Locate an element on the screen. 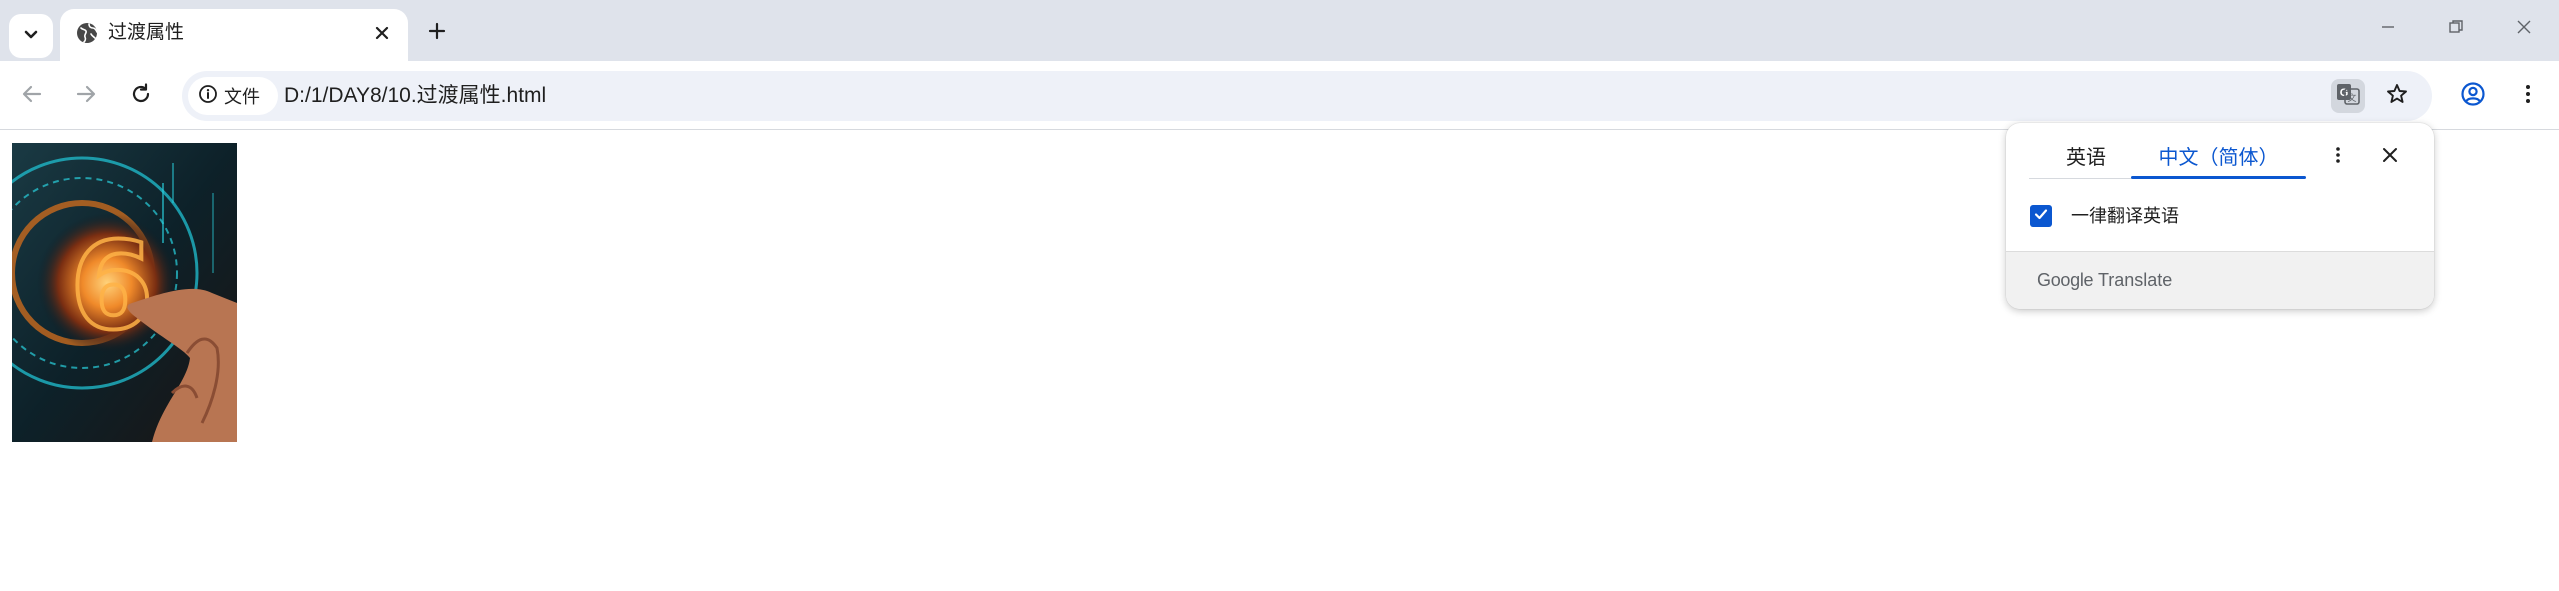 The height and width of the screenshot is (591, 2559). url-text: D:/1/DAY8/10.过渡属性.html is located at coordinates (415, 96).